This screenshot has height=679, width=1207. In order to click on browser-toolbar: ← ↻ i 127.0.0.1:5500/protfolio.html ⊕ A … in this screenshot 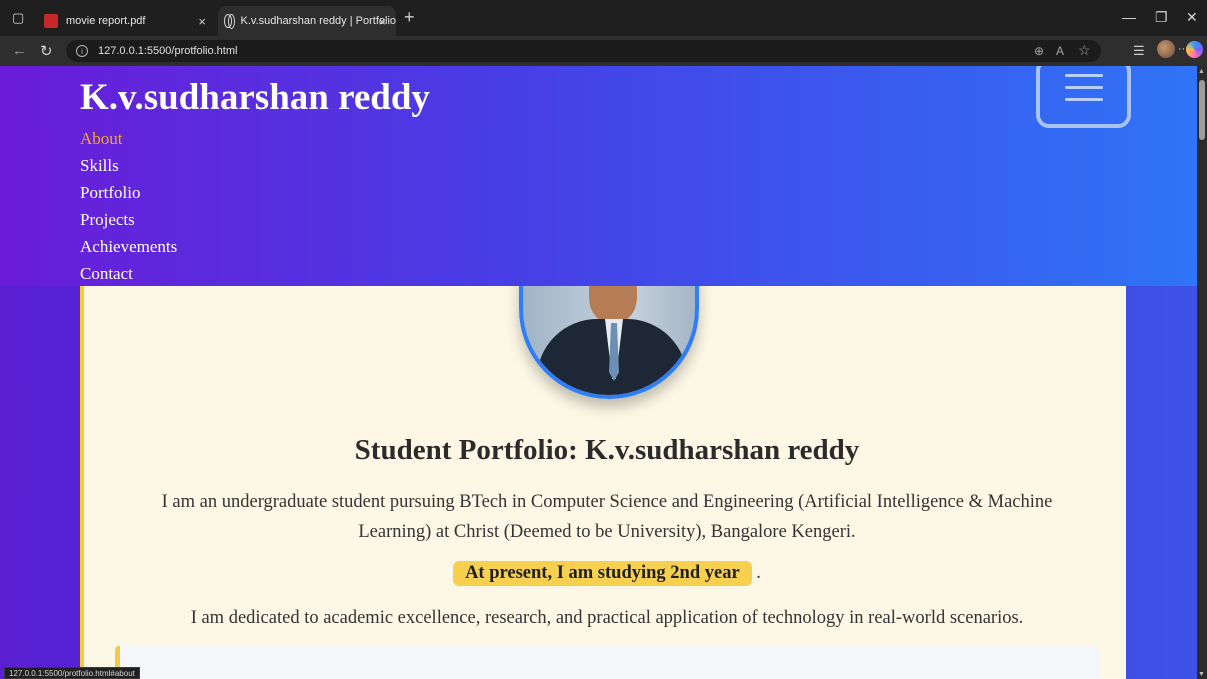, I will do `click(603, 51)`.